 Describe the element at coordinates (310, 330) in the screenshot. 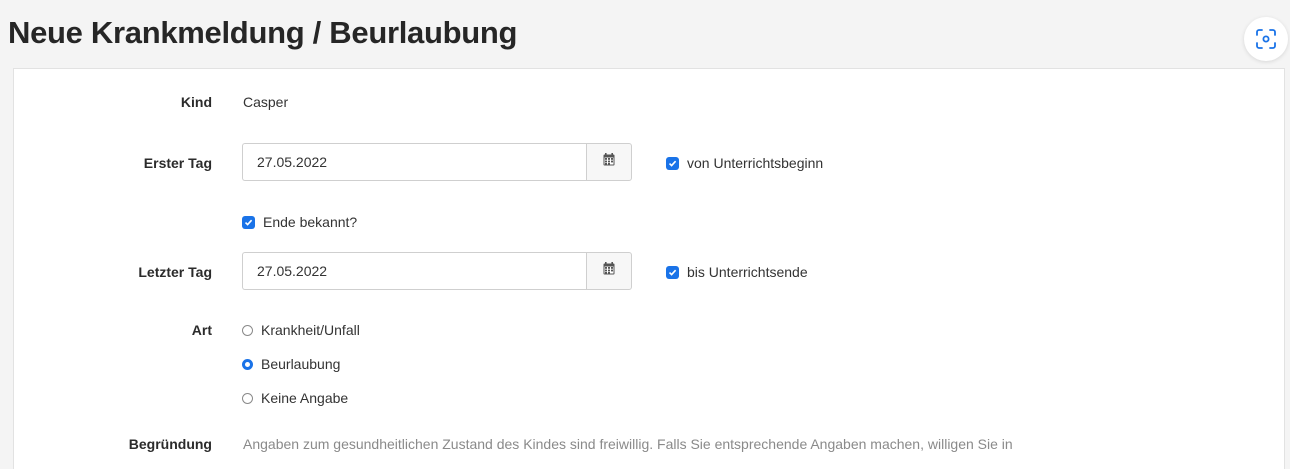

I see `radio-label: Krankheit/Unfall` at that location.